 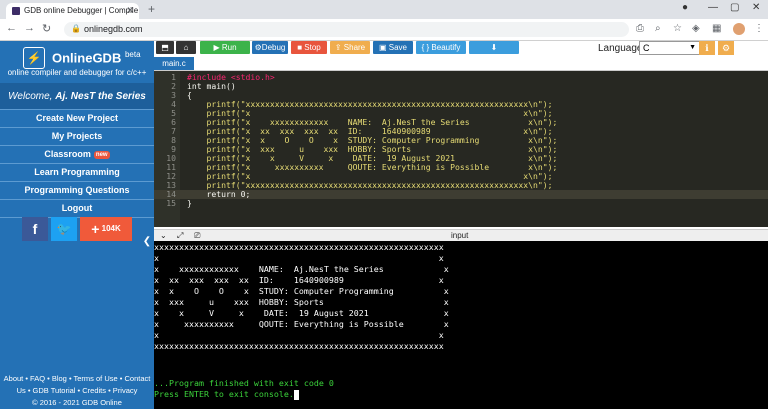 What do you see at coordinates (113, 29) in the screenshot?
I see `url-text: onlinegdb.com` at bounding box center [113, 29].